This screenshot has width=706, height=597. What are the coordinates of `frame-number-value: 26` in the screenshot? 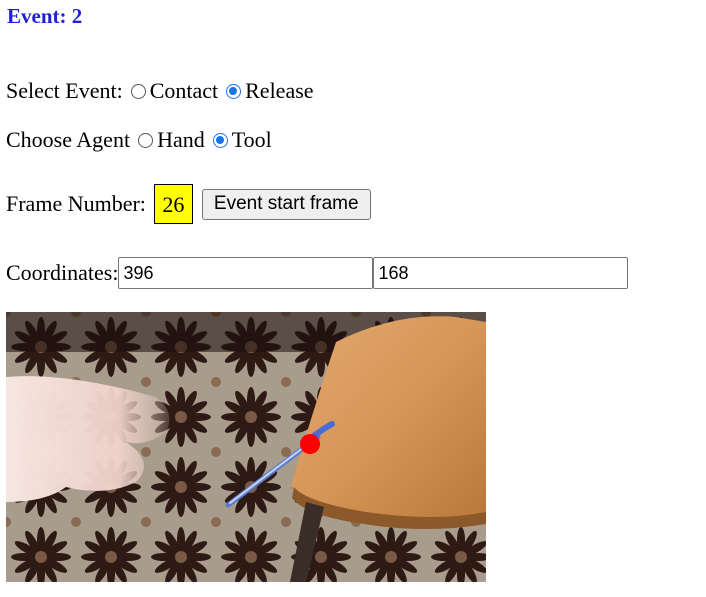 It's located at (173, 204).